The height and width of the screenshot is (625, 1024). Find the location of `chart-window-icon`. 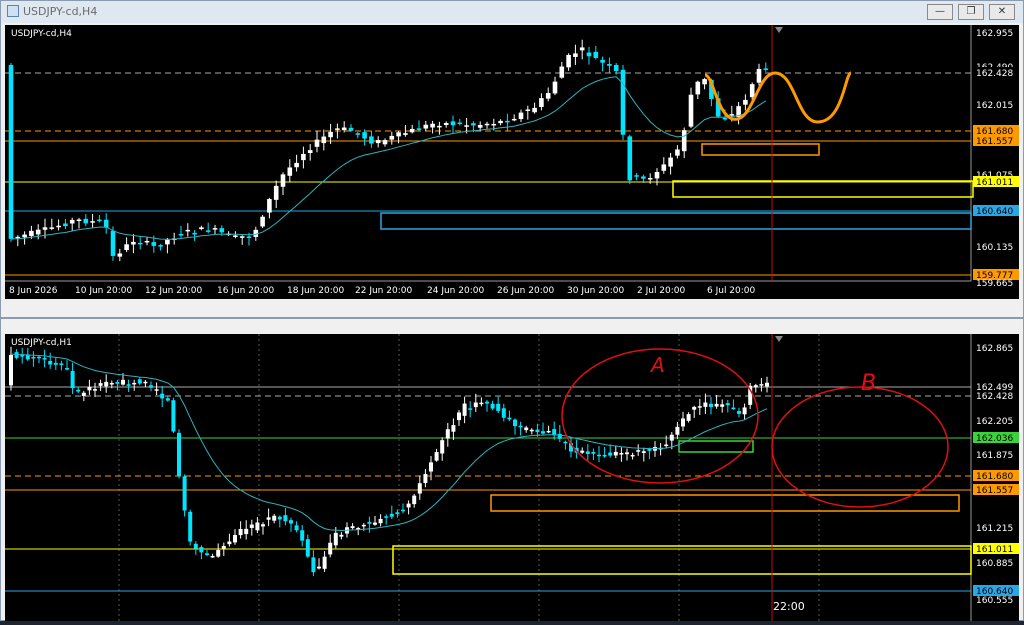

chart-window-icon is located at coordinates (13, 11).